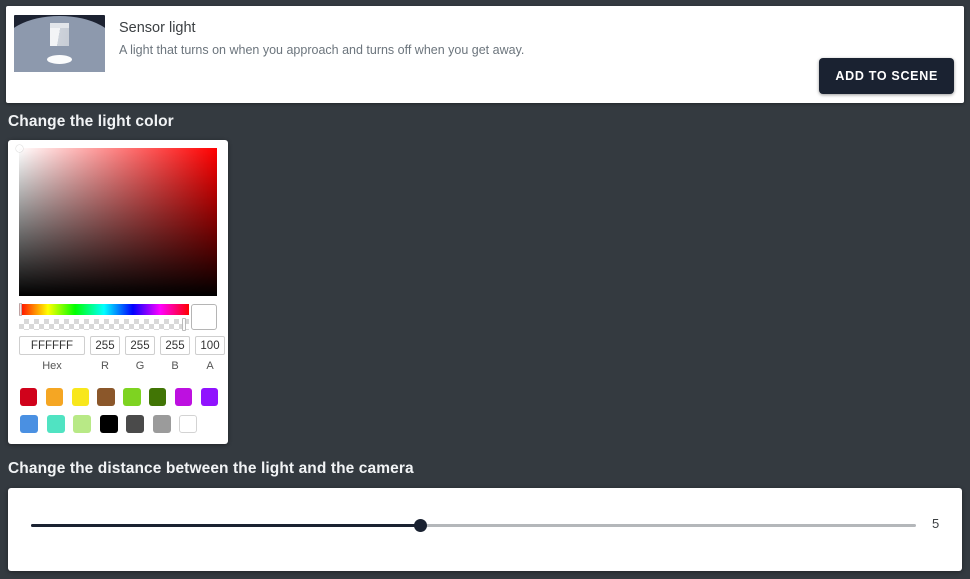  Describe the element at coordinates (140, 366) in the screenshot. I see `green-field-label: G` at that location.